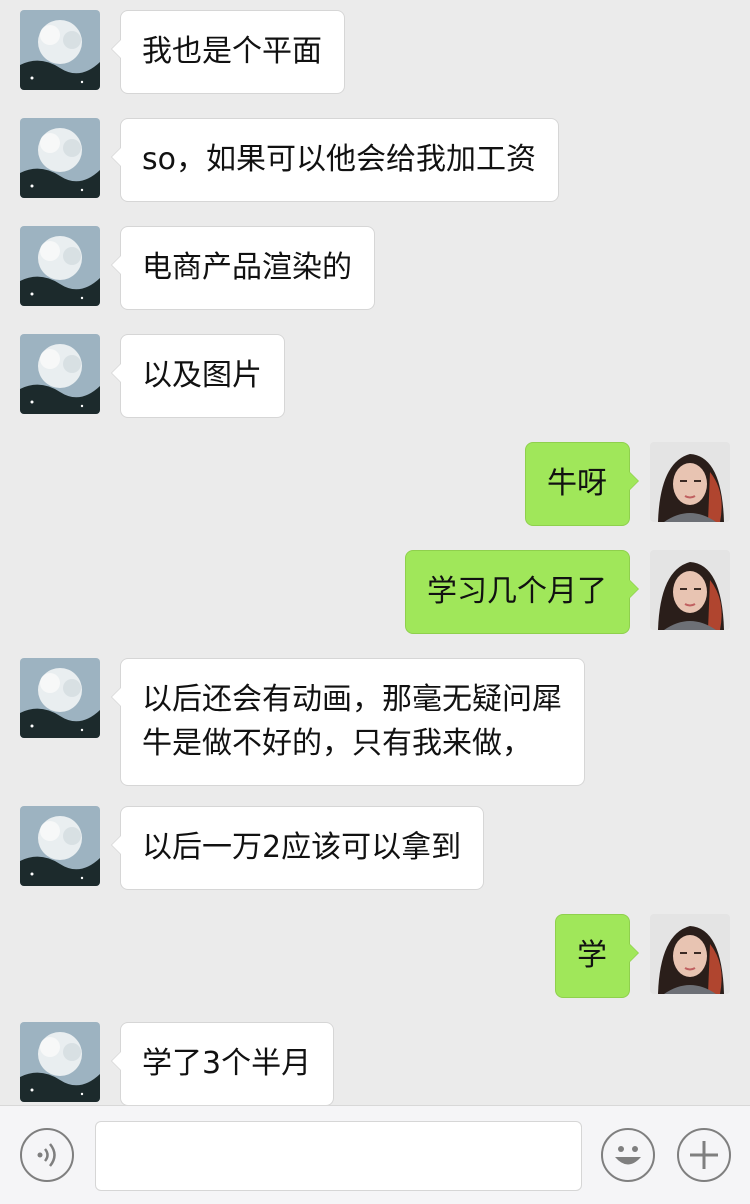 The image size is (750, 1204). Describe the element at coordinates (338, 1156) in the screenshot. I see `message-input` at that location.